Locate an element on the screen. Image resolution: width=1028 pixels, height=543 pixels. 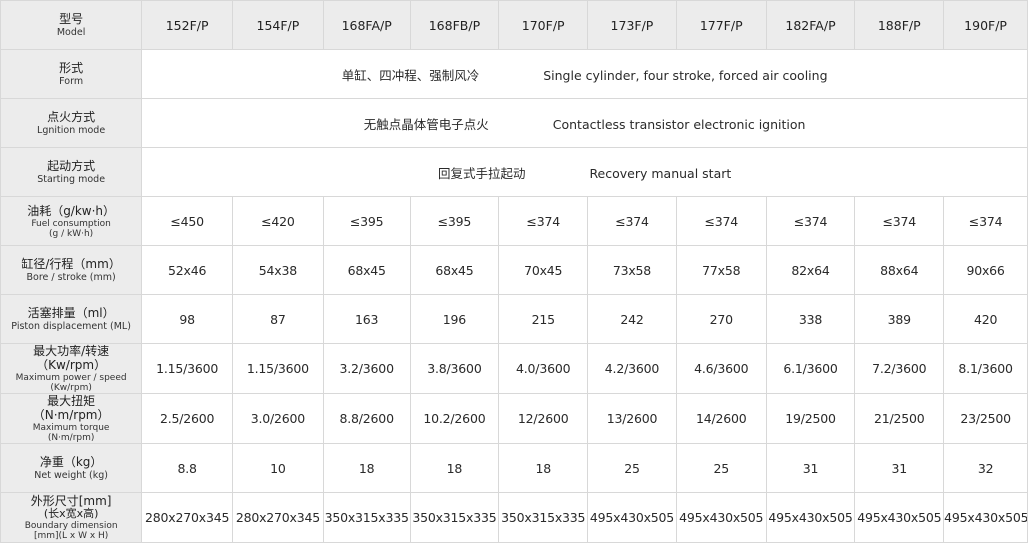
power-value: 8.1/3600 is located at coordinates (985, 368).